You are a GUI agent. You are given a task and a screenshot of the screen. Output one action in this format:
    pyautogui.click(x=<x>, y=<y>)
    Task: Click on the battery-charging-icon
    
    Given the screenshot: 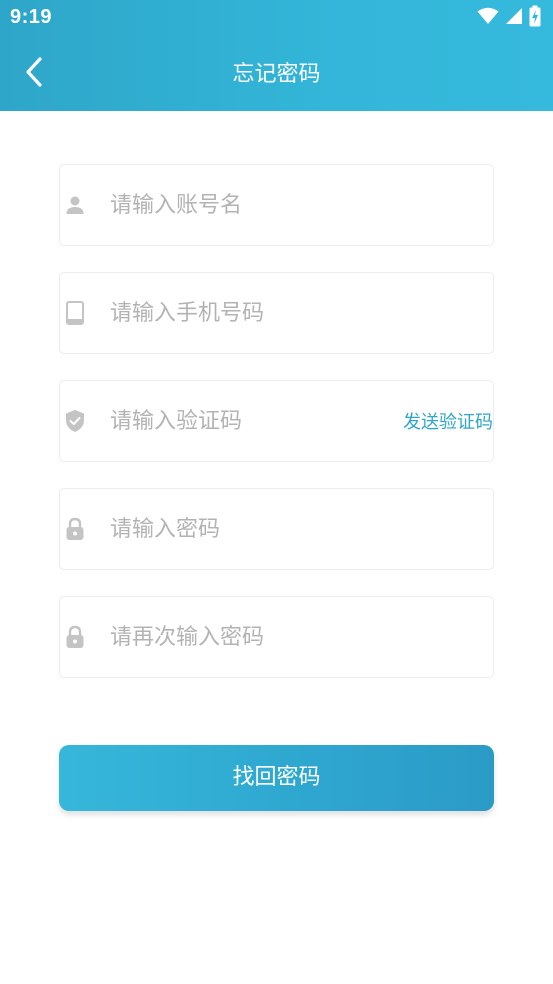 What is the action you would take?
    pyautogui.click(x=535, y=18)
    